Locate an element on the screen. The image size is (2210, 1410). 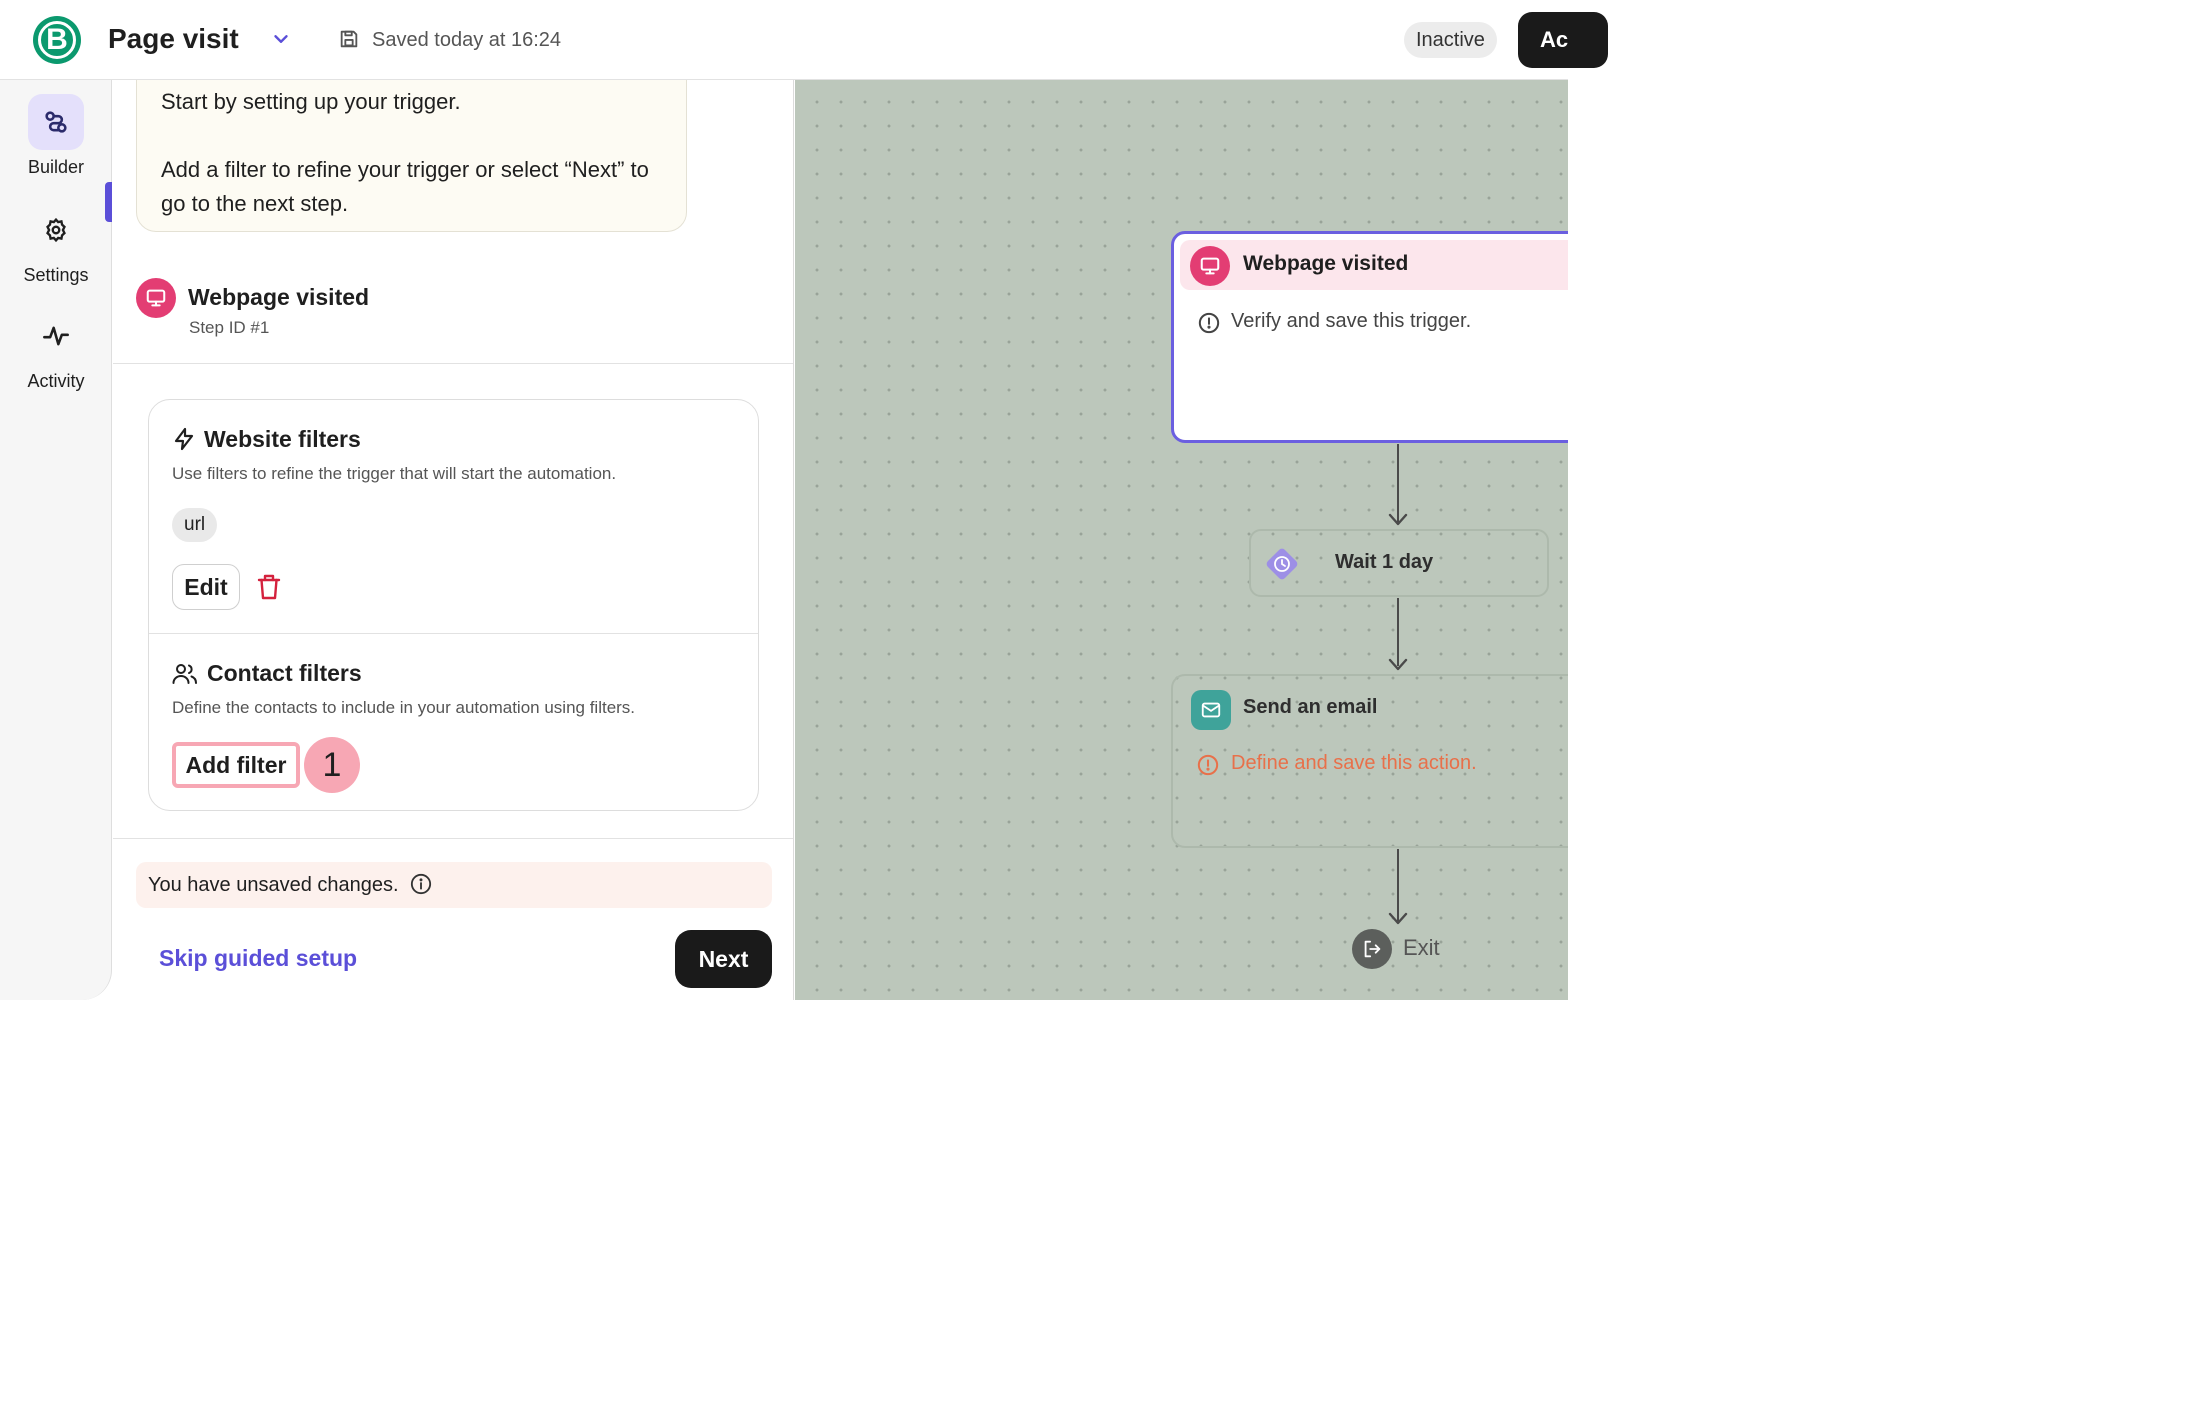
next-button: Next is located at coordinates (723, 959).